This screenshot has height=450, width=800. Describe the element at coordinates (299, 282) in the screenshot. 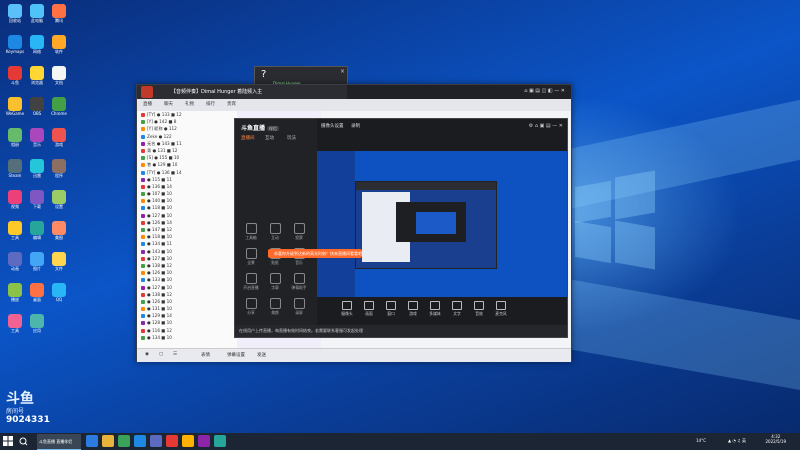

I see `tool-button: 弹幕助手` at that location.